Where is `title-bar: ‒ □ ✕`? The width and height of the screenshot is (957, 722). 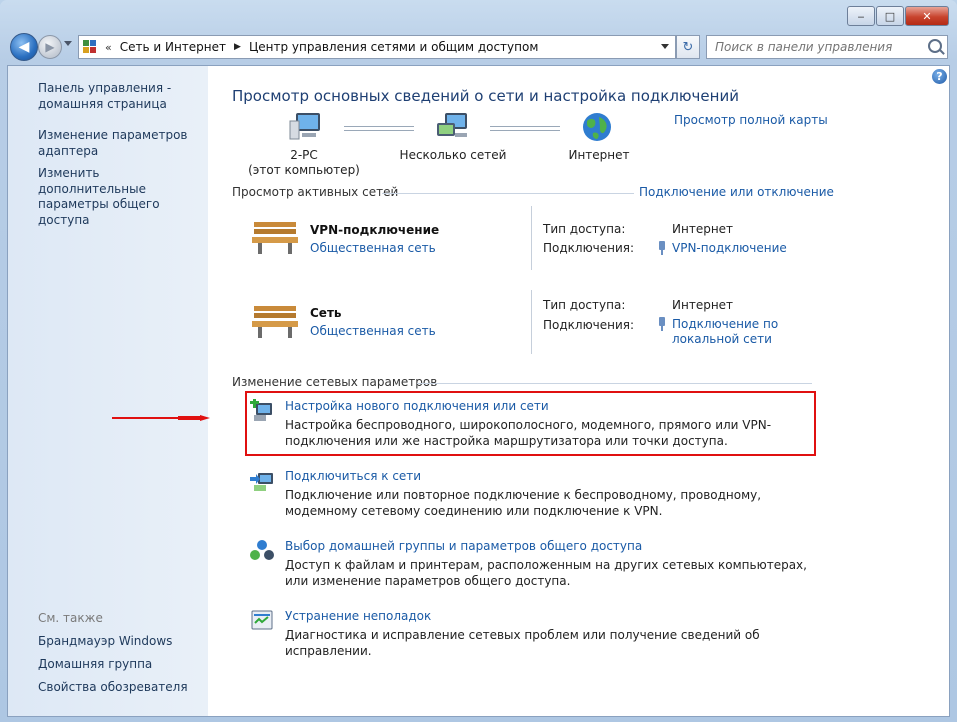
title-bar: ‒ □ ✕ is located at coordinates (478, 15).